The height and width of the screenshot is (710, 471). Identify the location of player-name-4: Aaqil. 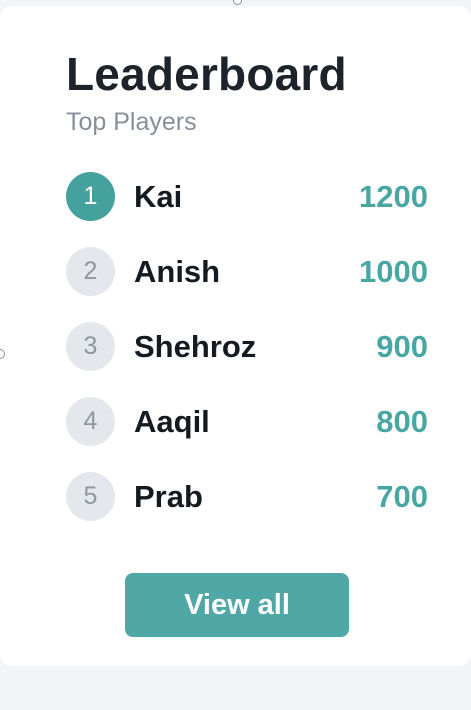
(172, 421).